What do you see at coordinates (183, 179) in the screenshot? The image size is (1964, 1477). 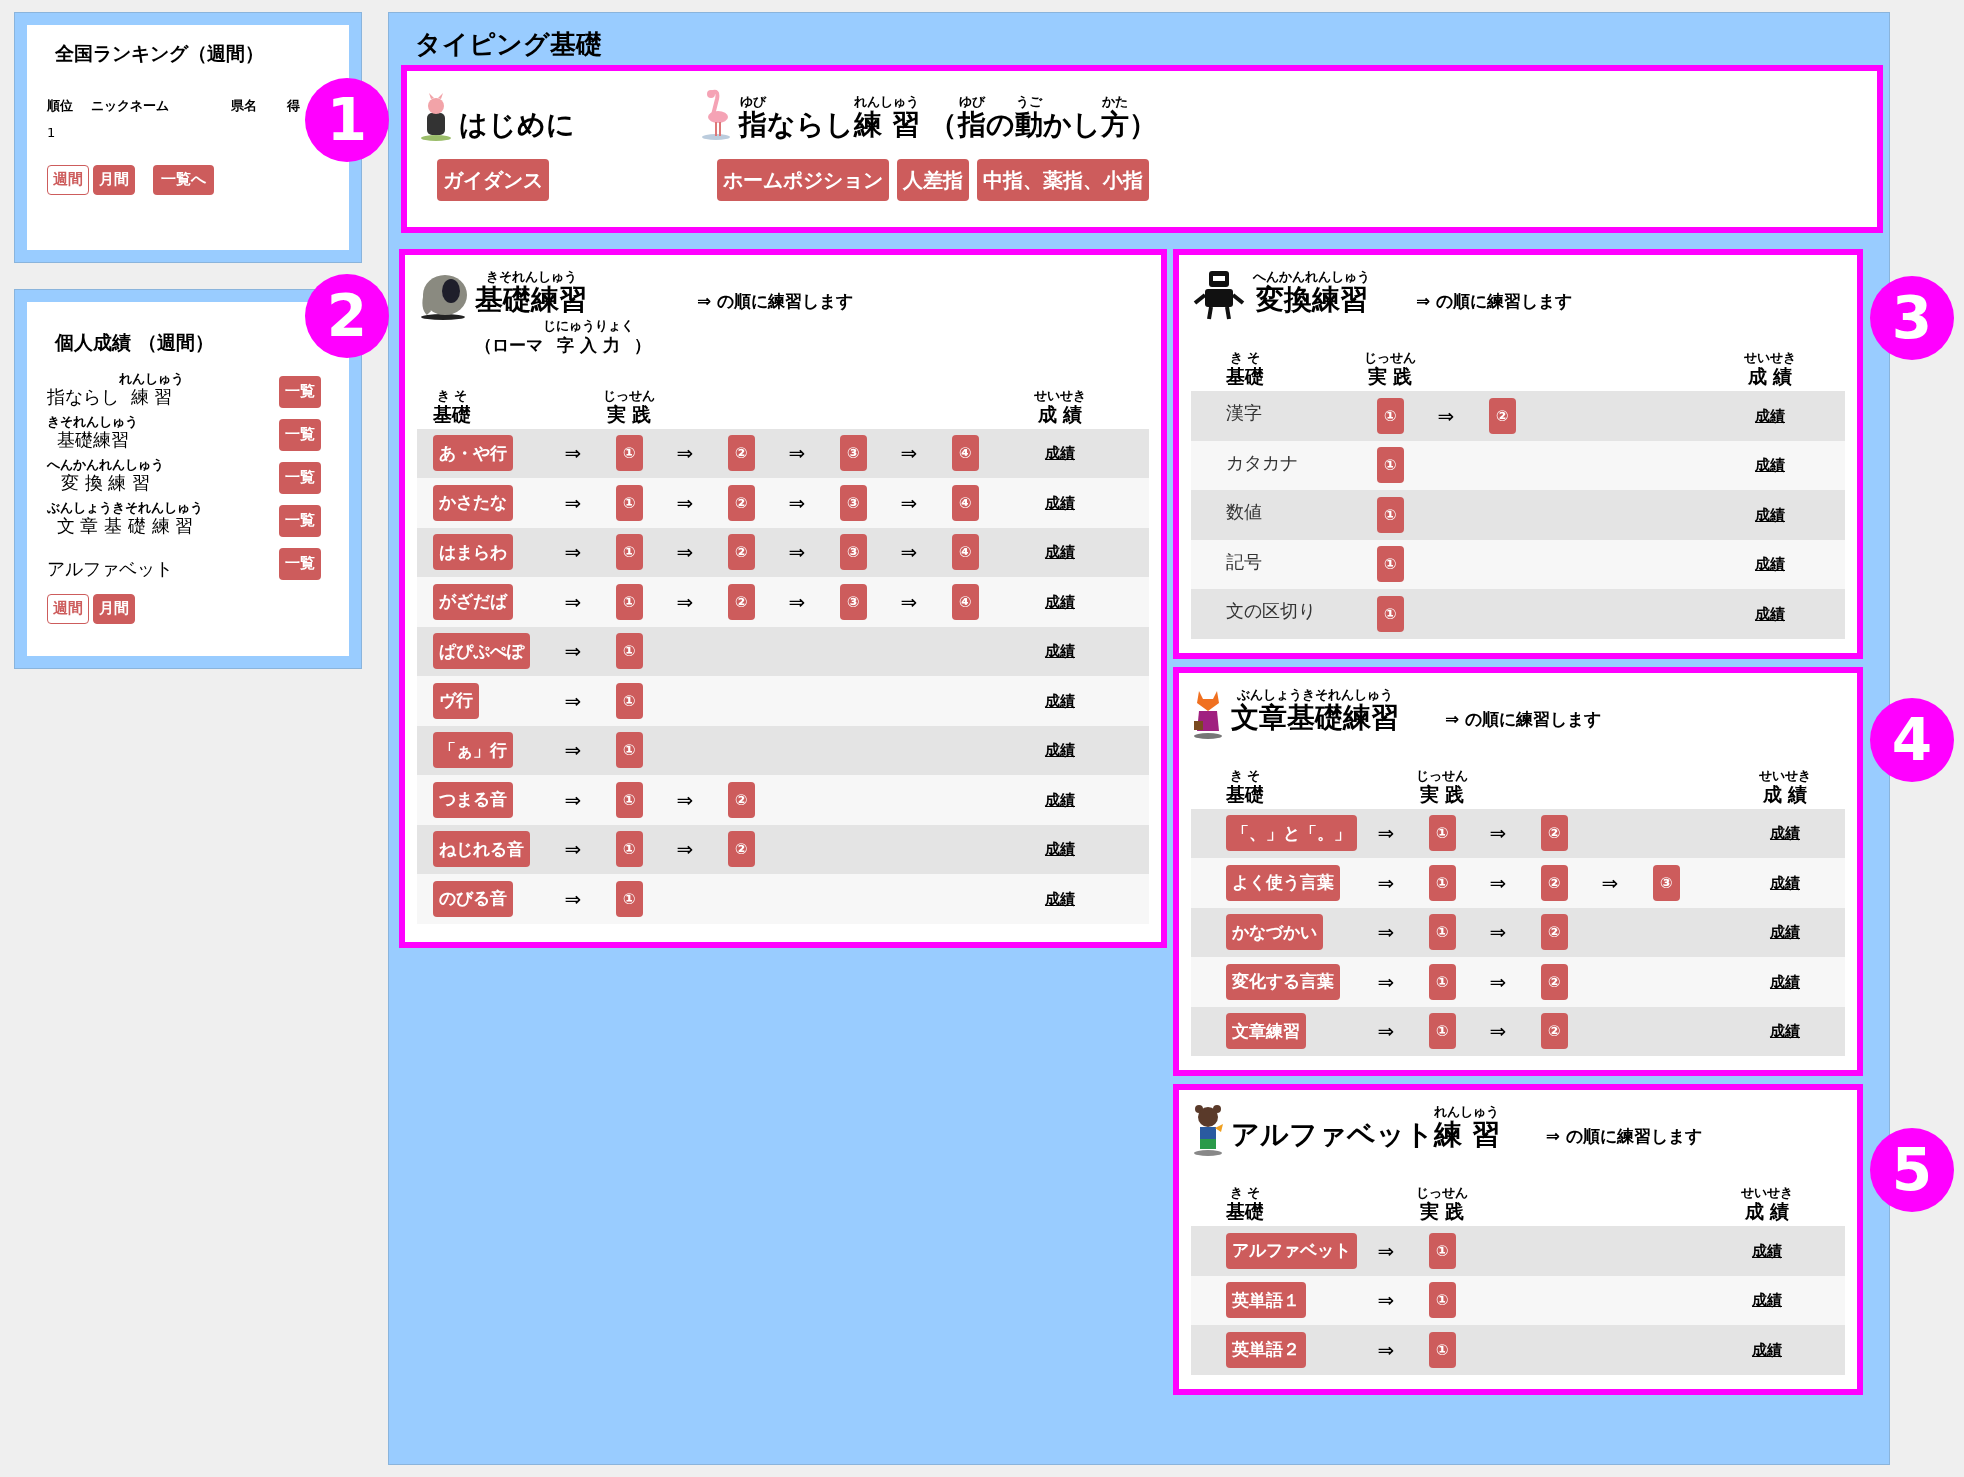 I see `list-button: 一覧へ` at bounding box center [183, 179].